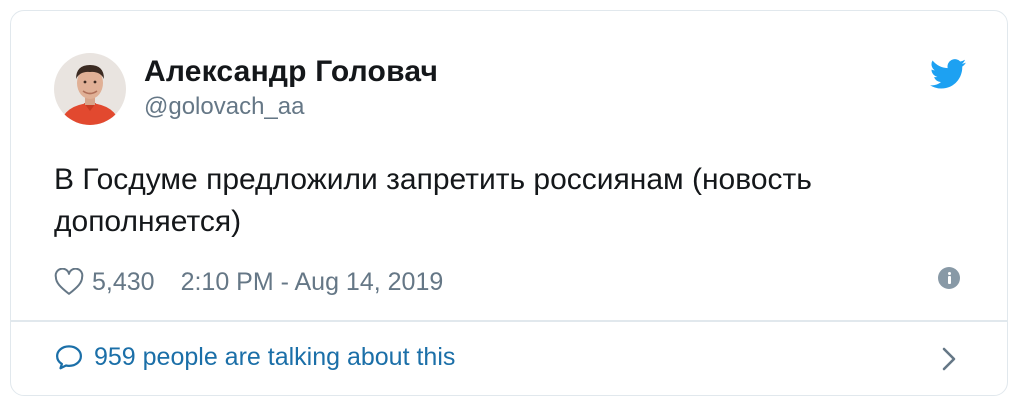  Describe the element at coordinates (949, 359) in the screenshot. I see `chevron-right-icon` at that location.